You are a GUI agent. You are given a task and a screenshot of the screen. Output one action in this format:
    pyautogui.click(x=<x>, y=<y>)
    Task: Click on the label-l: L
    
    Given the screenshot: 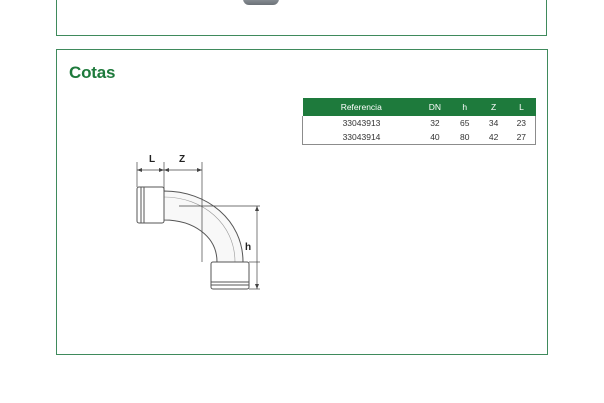 What is the action you would take?
    pyautogui.click(x=152, y=159)
    